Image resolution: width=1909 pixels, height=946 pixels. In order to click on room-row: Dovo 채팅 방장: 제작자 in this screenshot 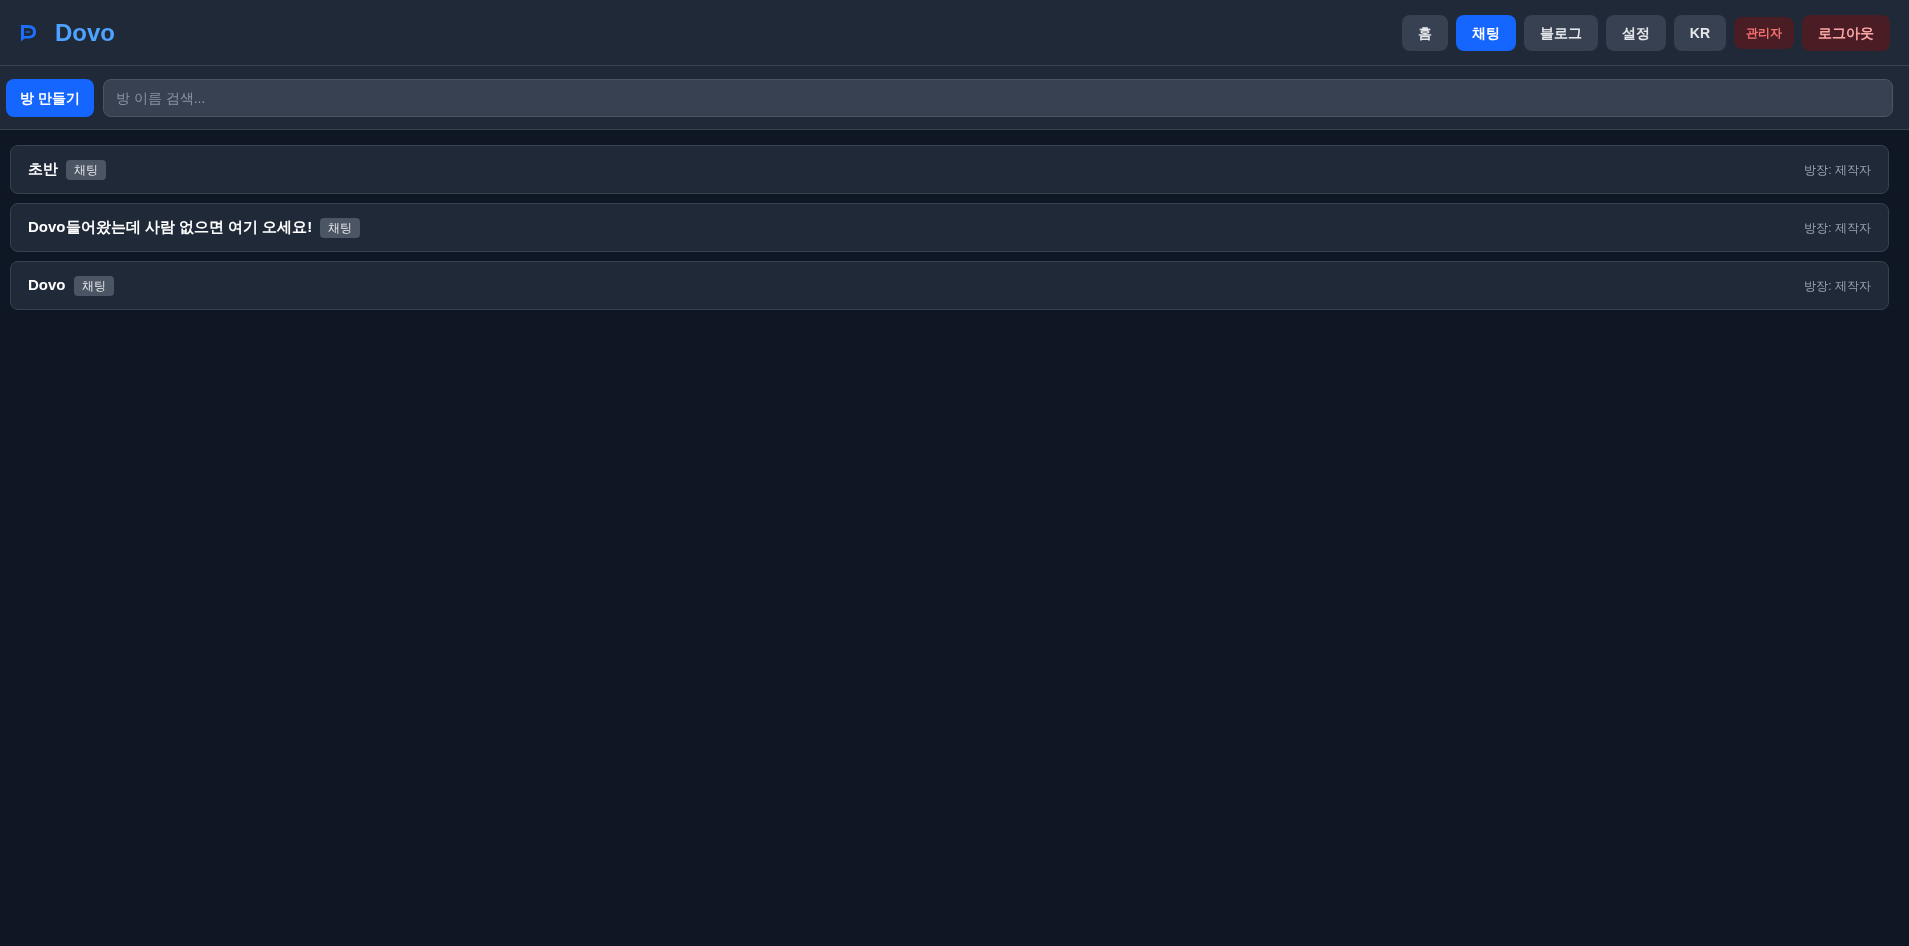, I will do `click(949, 285)`.